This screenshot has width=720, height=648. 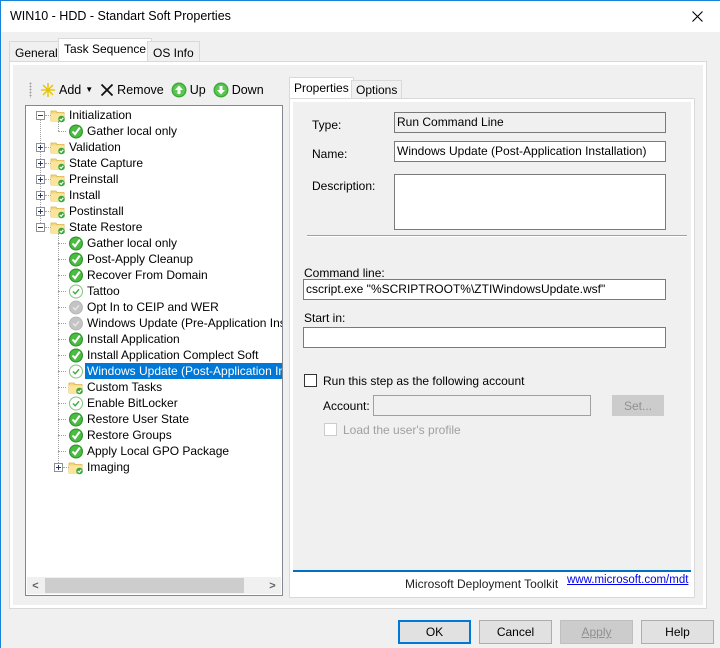 I want to click on tree-step-item: Restore User State, so click(x=129, y=419).